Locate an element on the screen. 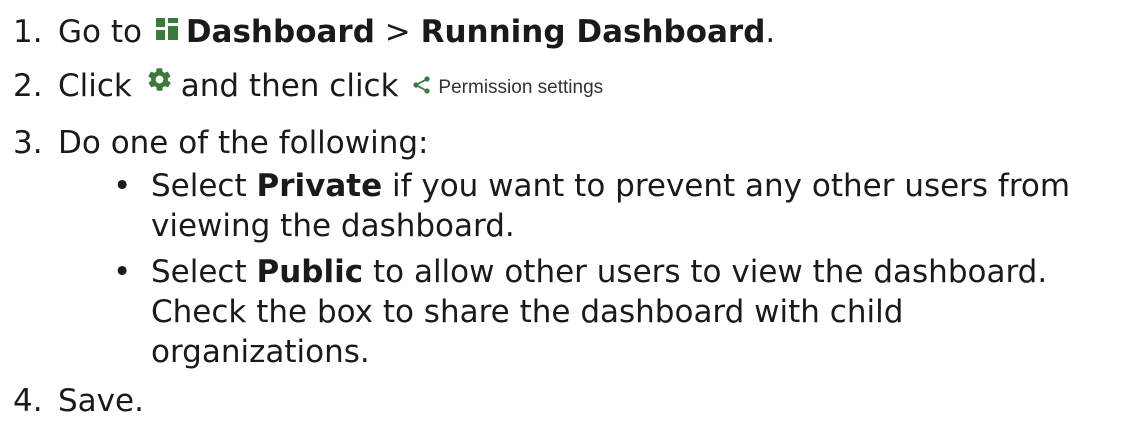  step-4: 4. Save. is located at coordinates (72, 401).